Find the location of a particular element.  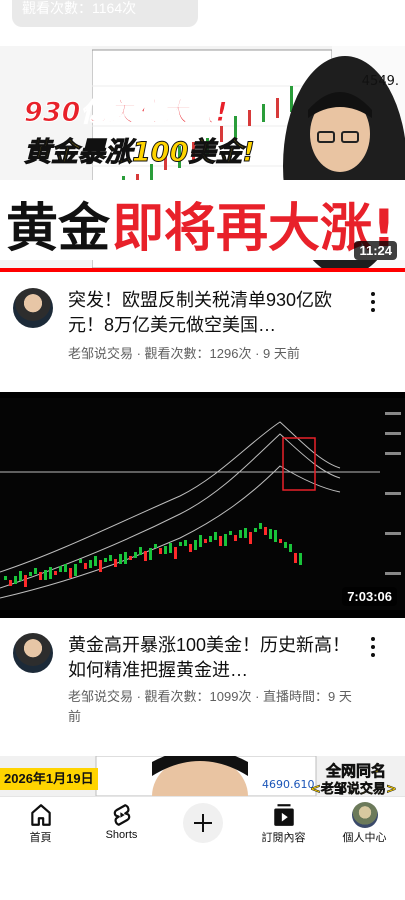

nav-profile: 個人中心 is located at coordinates (364, 825).